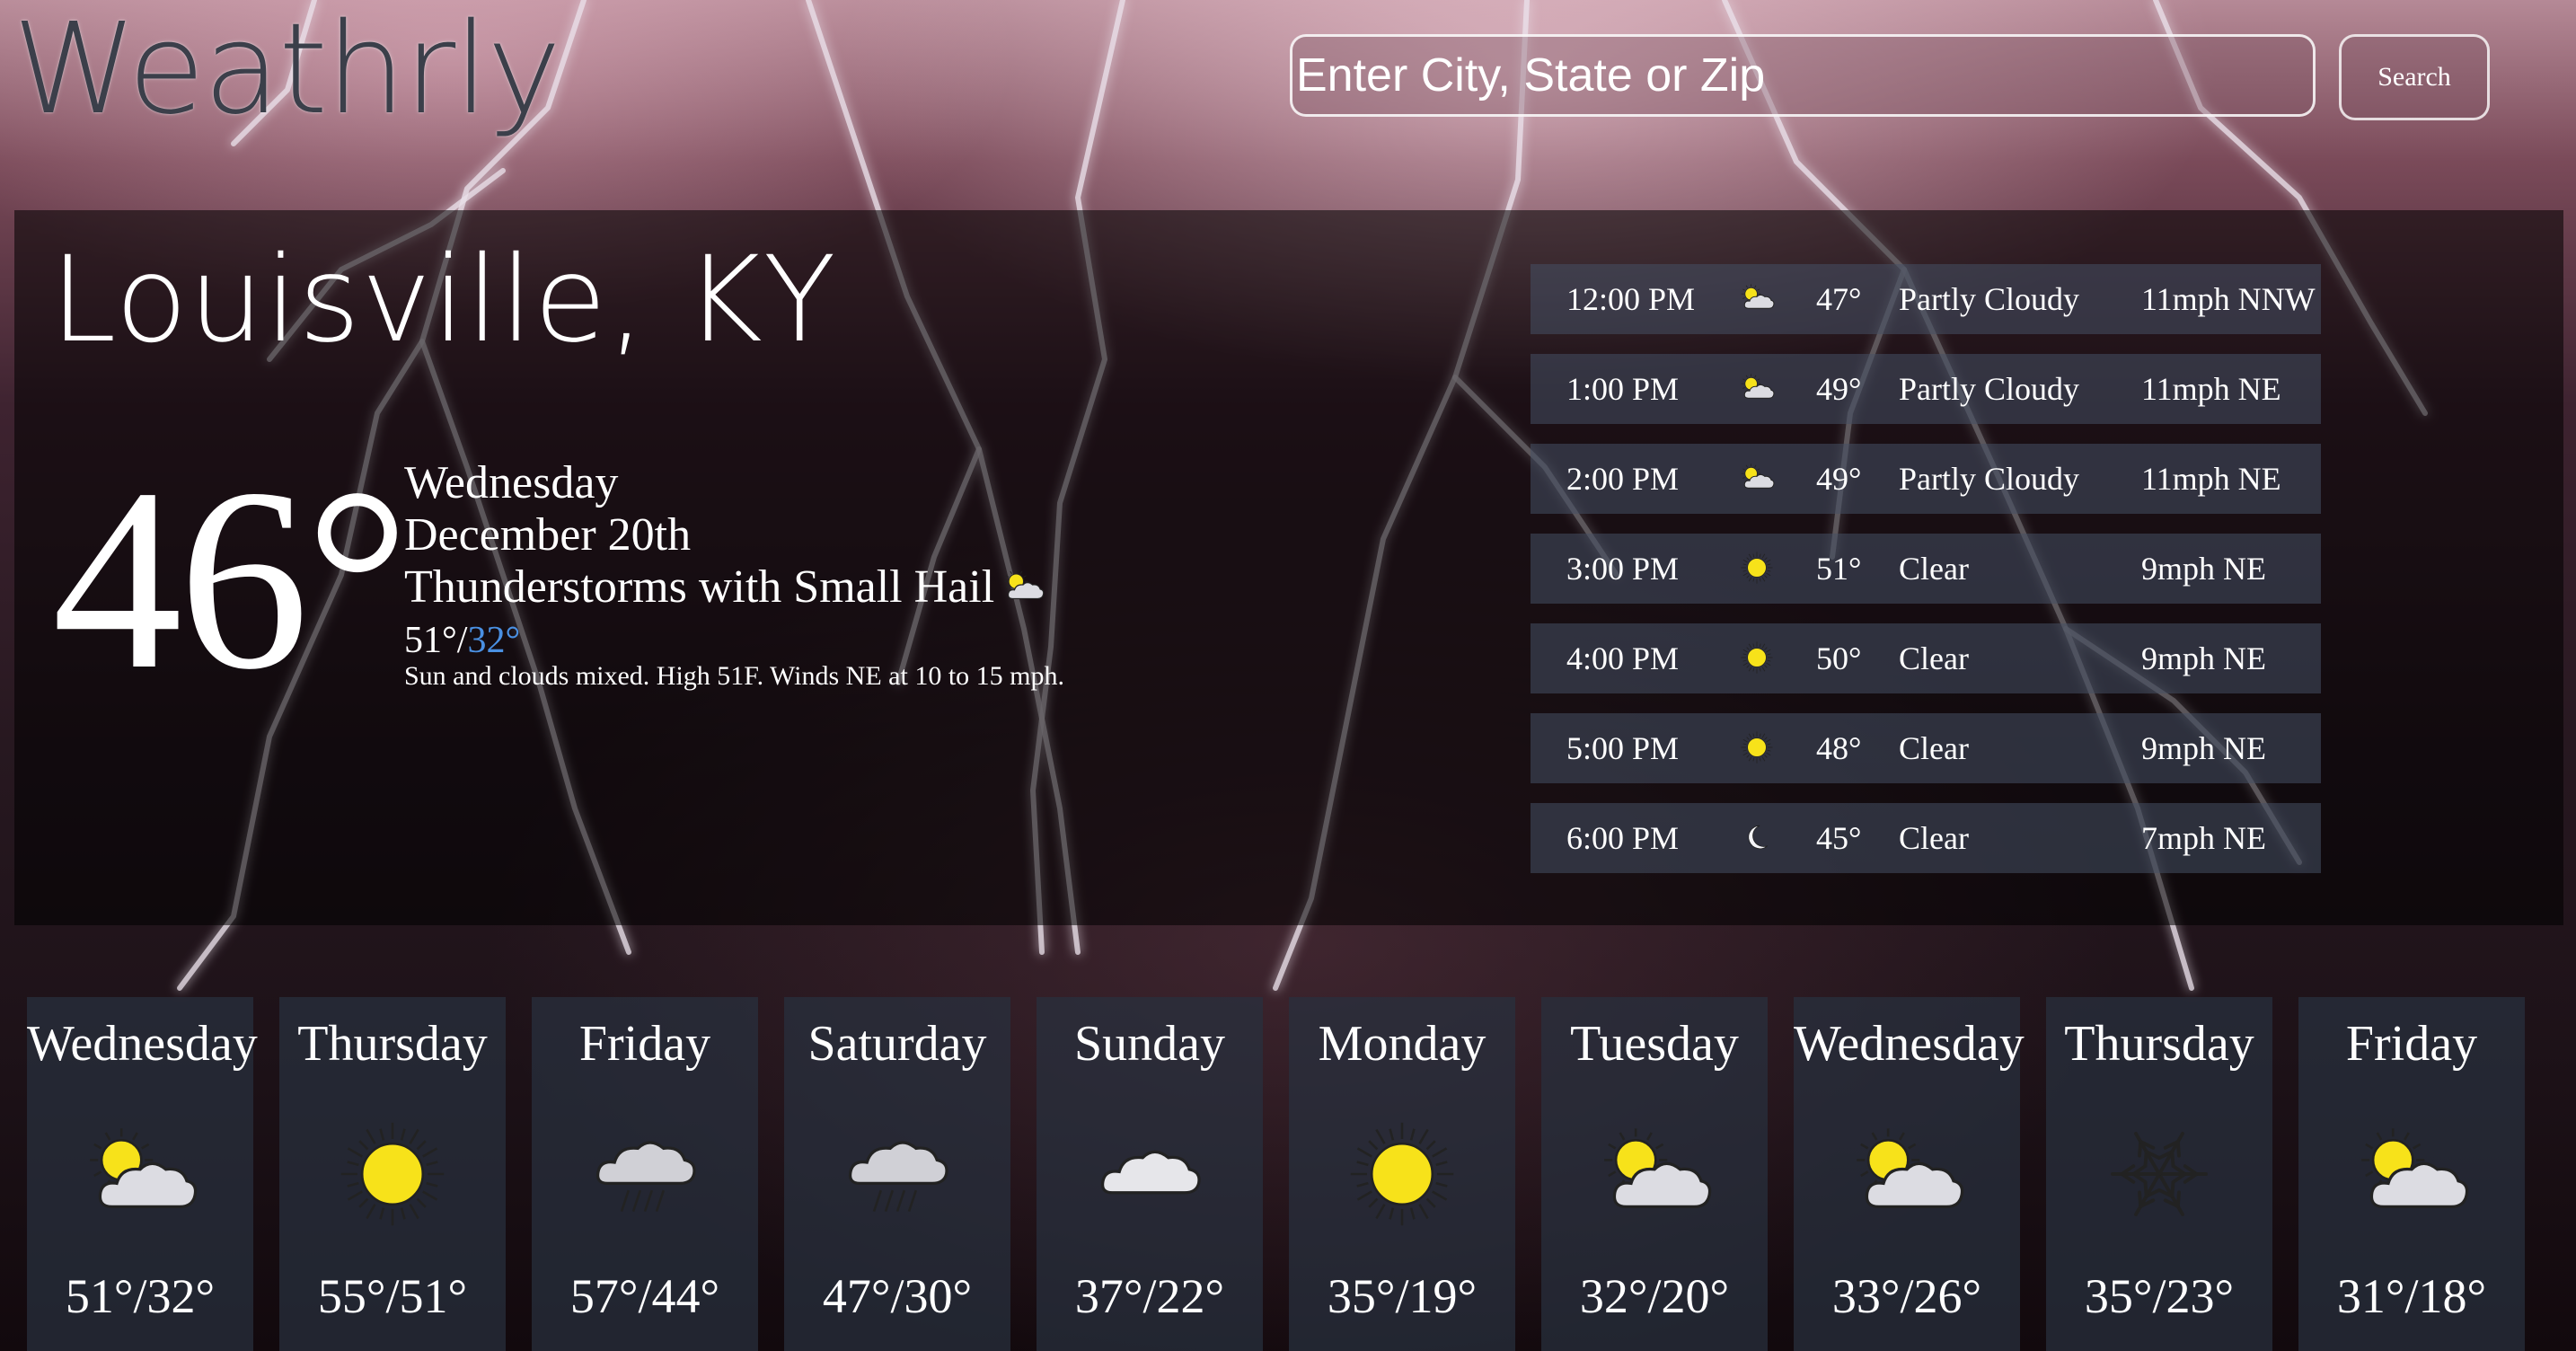 The width and height of the screenshot is (2576, 1351). I want to click on day-card: Tuesday 32°/20°, so click(1654, 1174).